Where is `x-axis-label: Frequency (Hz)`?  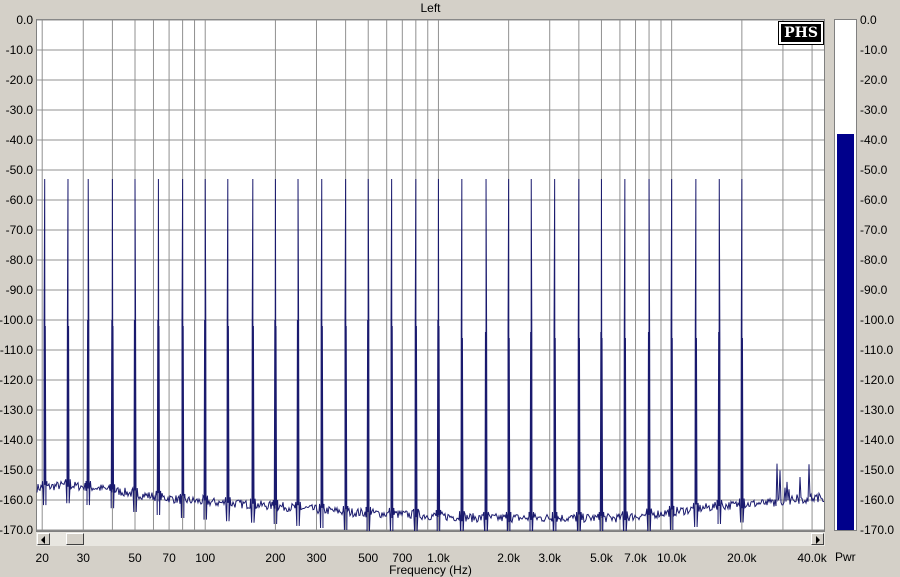 x-axis-label: Frequency (Hz) is located at coordinates (430, 570).